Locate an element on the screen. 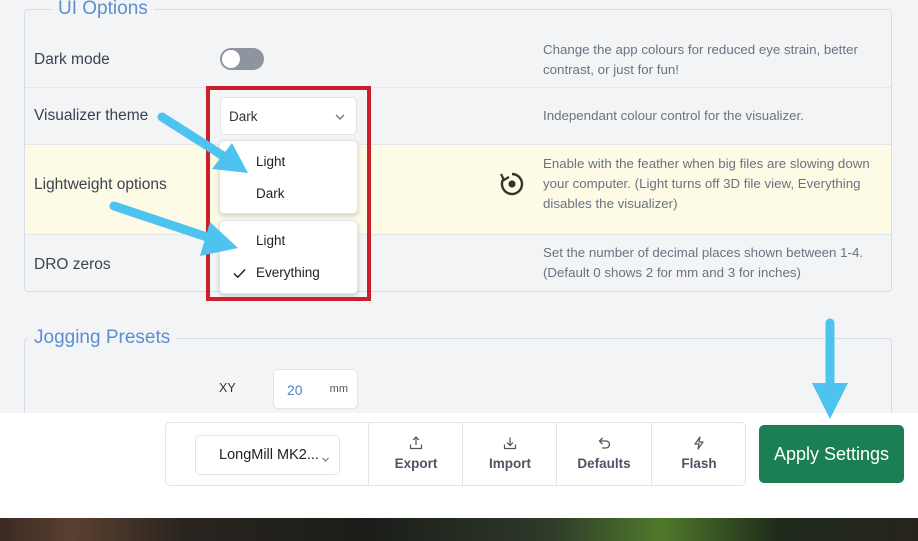  dark-mode-toggle is located at coordinates (242, 59).